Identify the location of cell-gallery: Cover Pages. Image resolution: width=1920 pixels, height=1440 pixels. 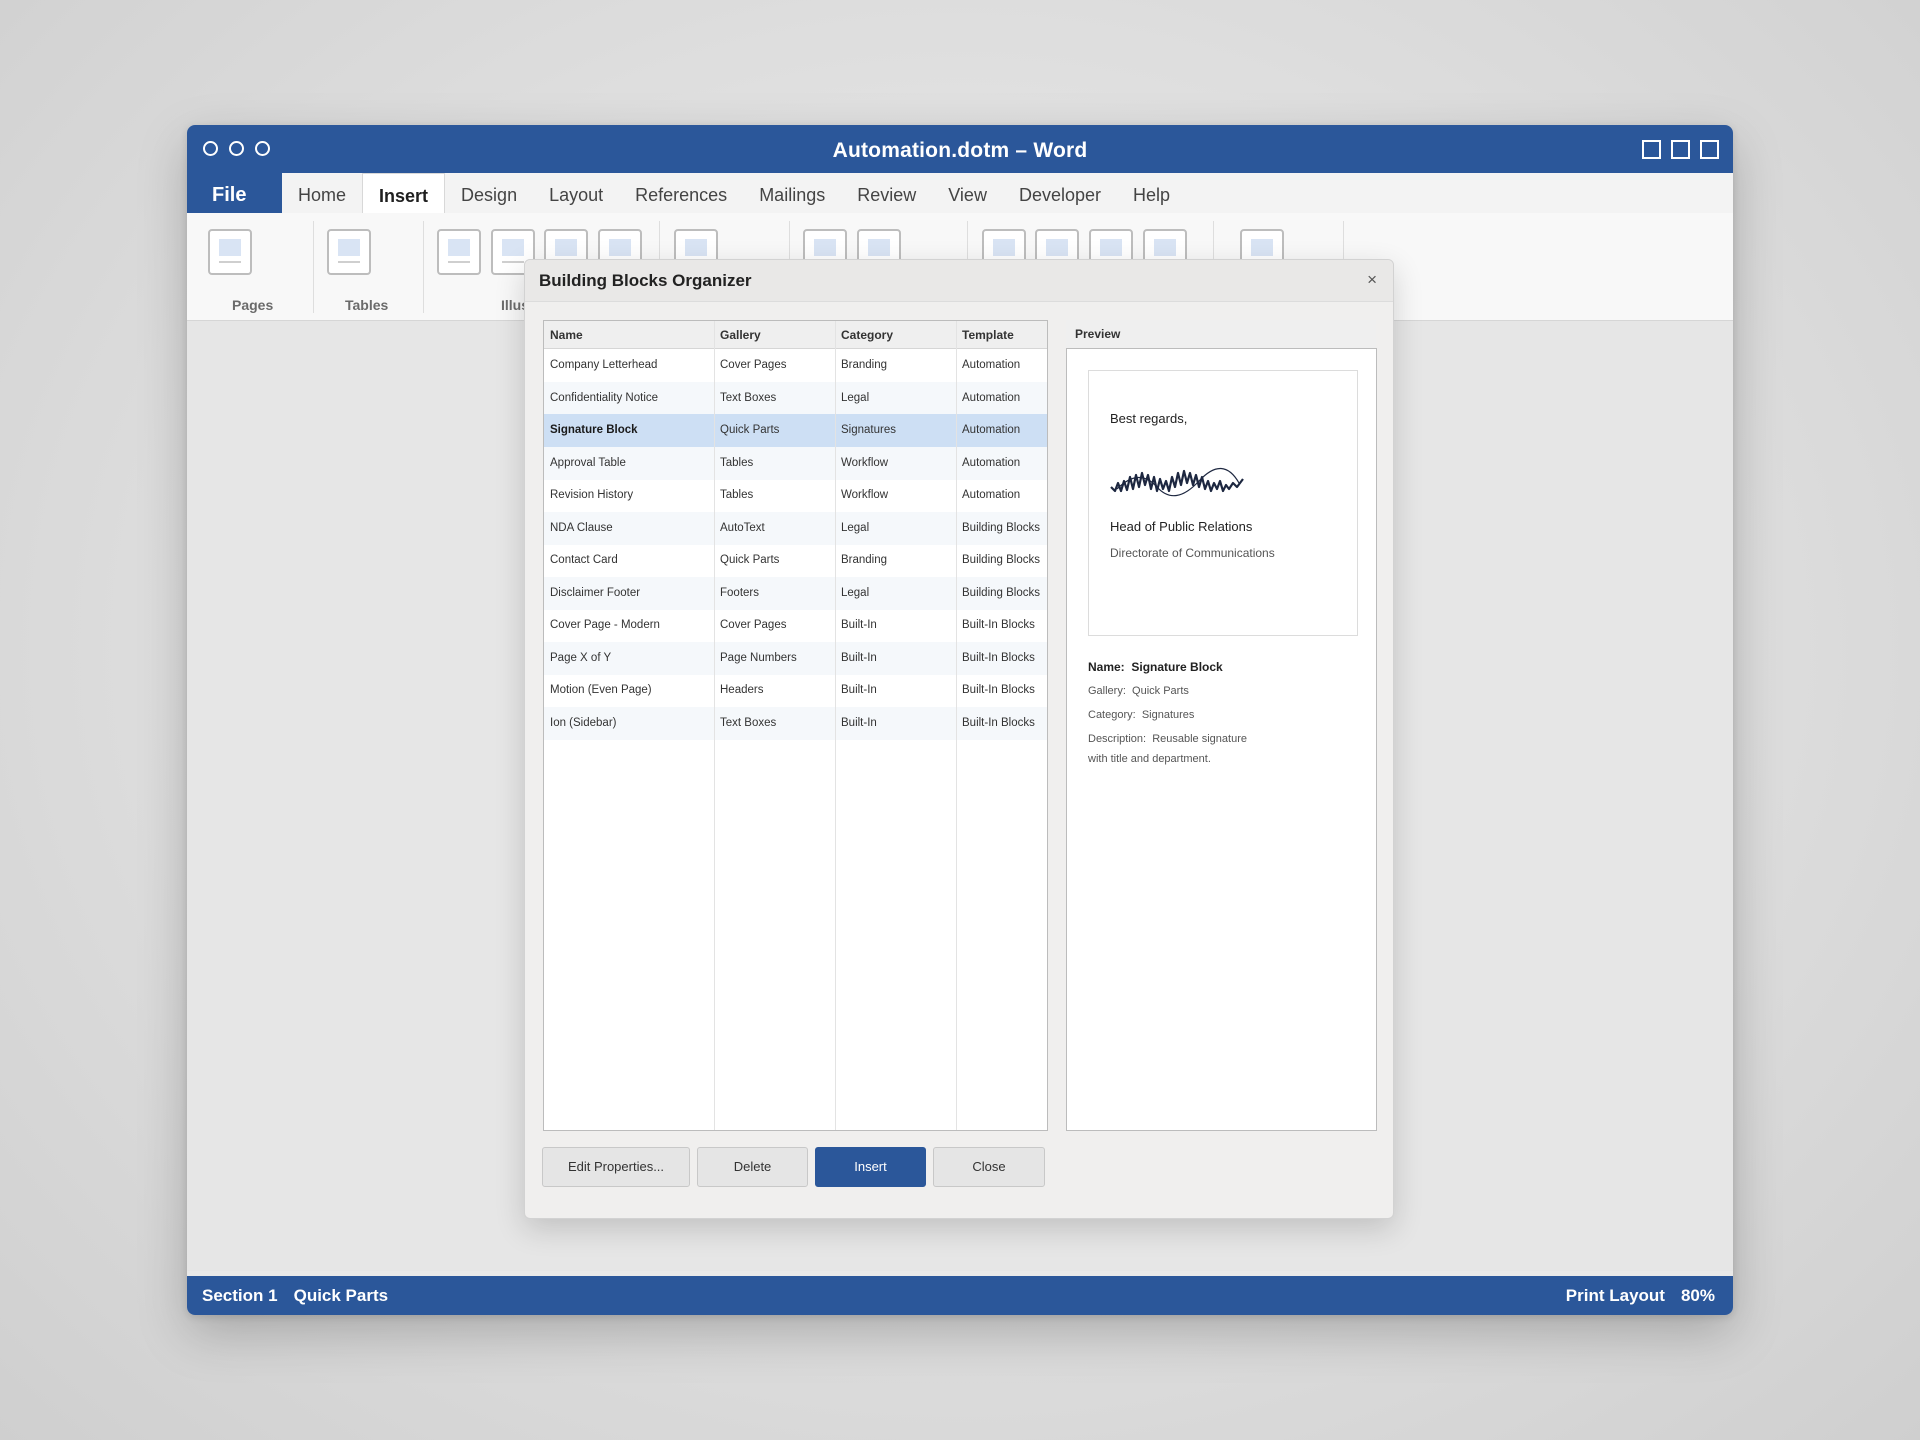
(753, 365).